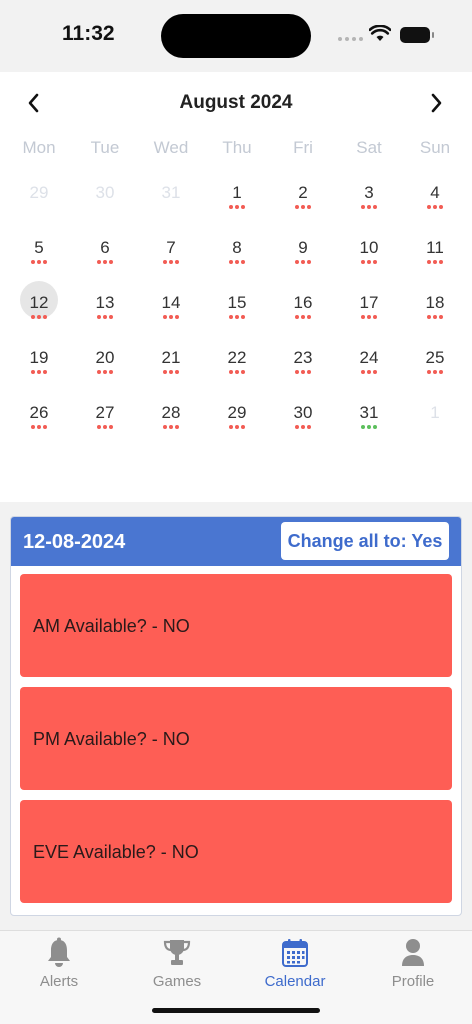  I want to click on eve-availability-slot: EVE Available? - NO, so click(236, 851).